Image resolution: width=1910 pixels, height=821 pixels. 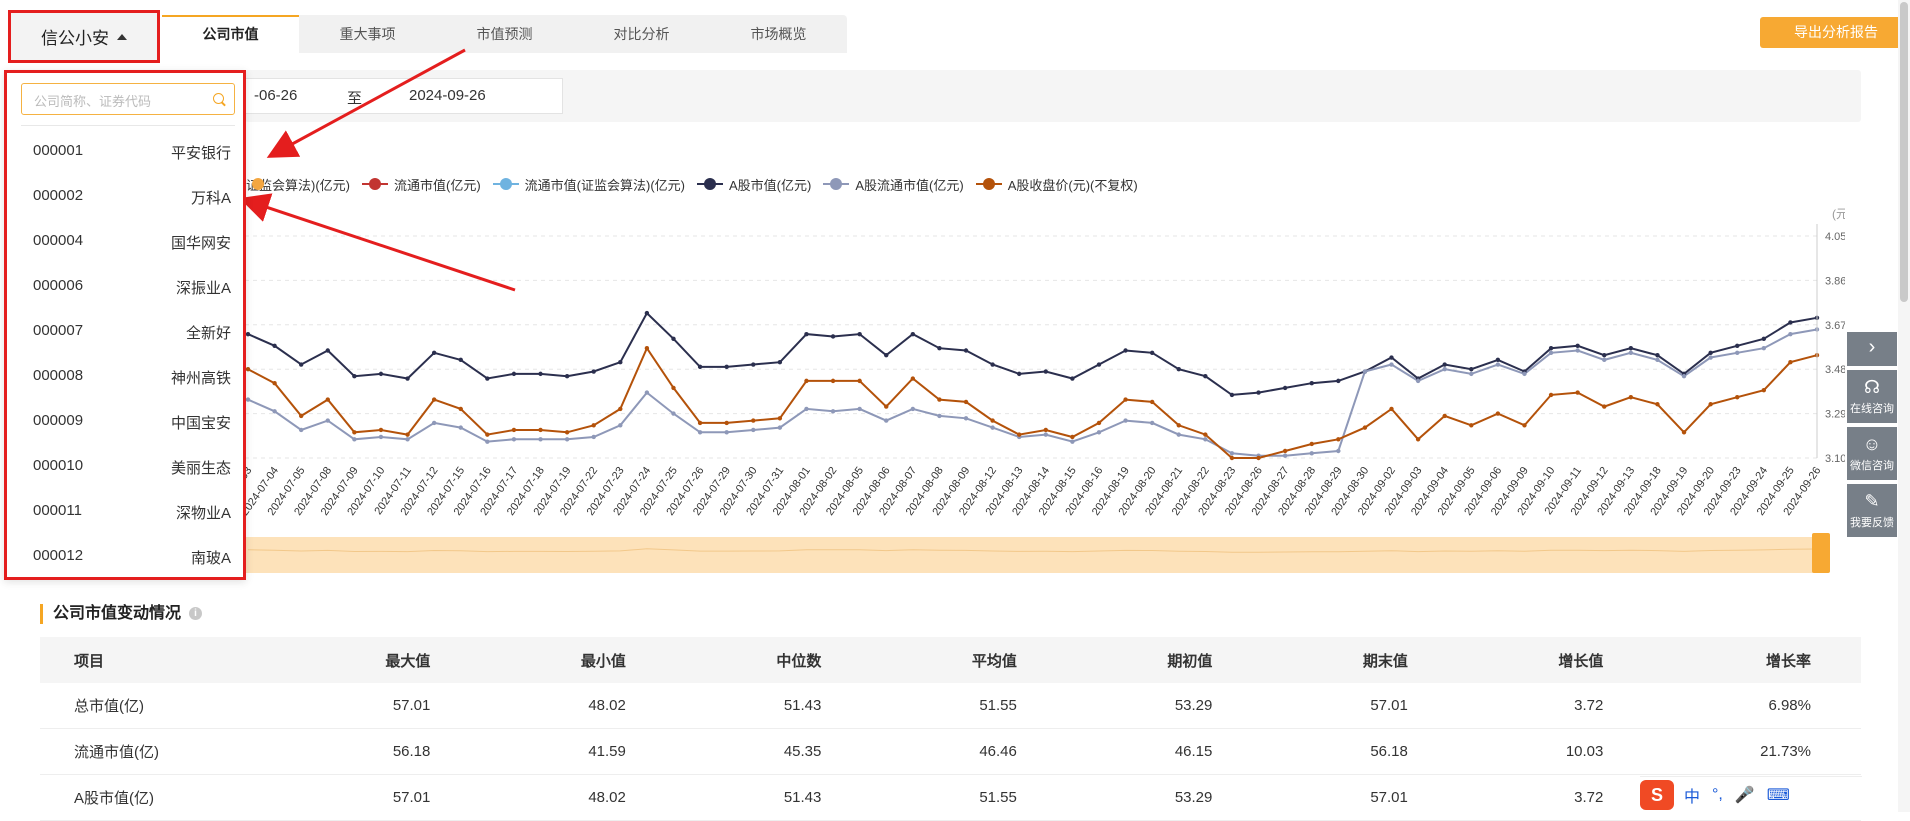 What do you see at coordinates (119, 101) in the screenshot?
I see `company-search-input` at bounding box center [119, 101].